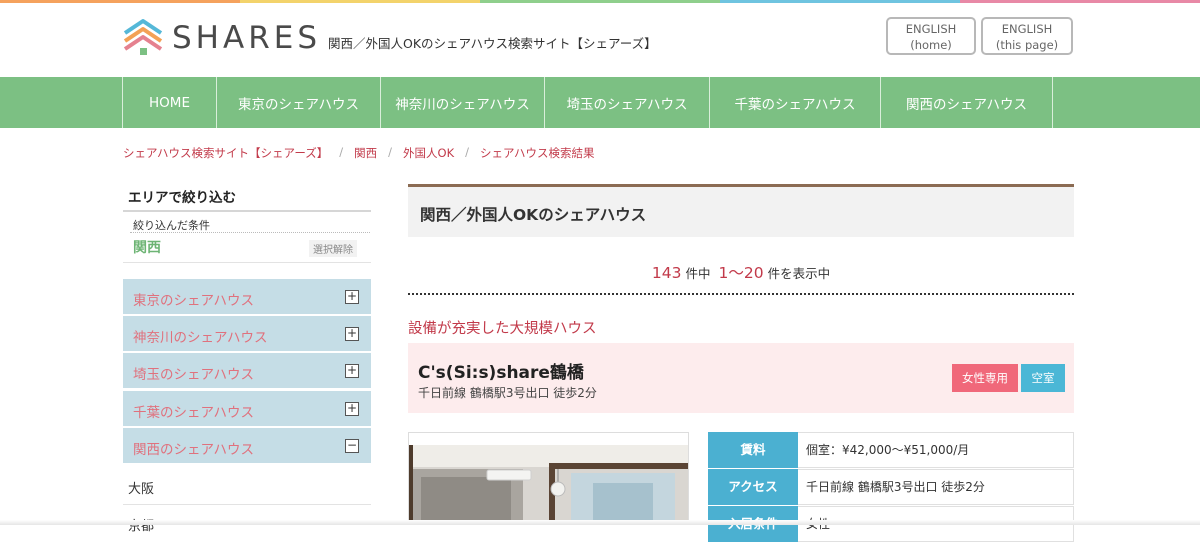 The width and height of the screenshot is (1200, 542). I want to click on english-home-button: ENGLISH (home), so click(931, 36).